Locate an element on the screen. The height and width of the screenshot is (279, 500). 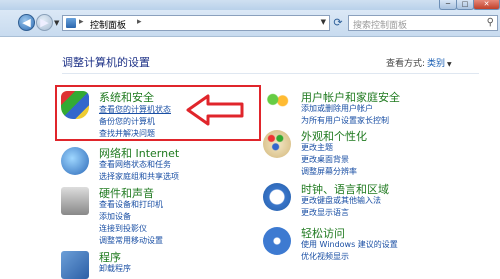
page-title: 调整计算机的设置 is located at coordinates (106, 62).